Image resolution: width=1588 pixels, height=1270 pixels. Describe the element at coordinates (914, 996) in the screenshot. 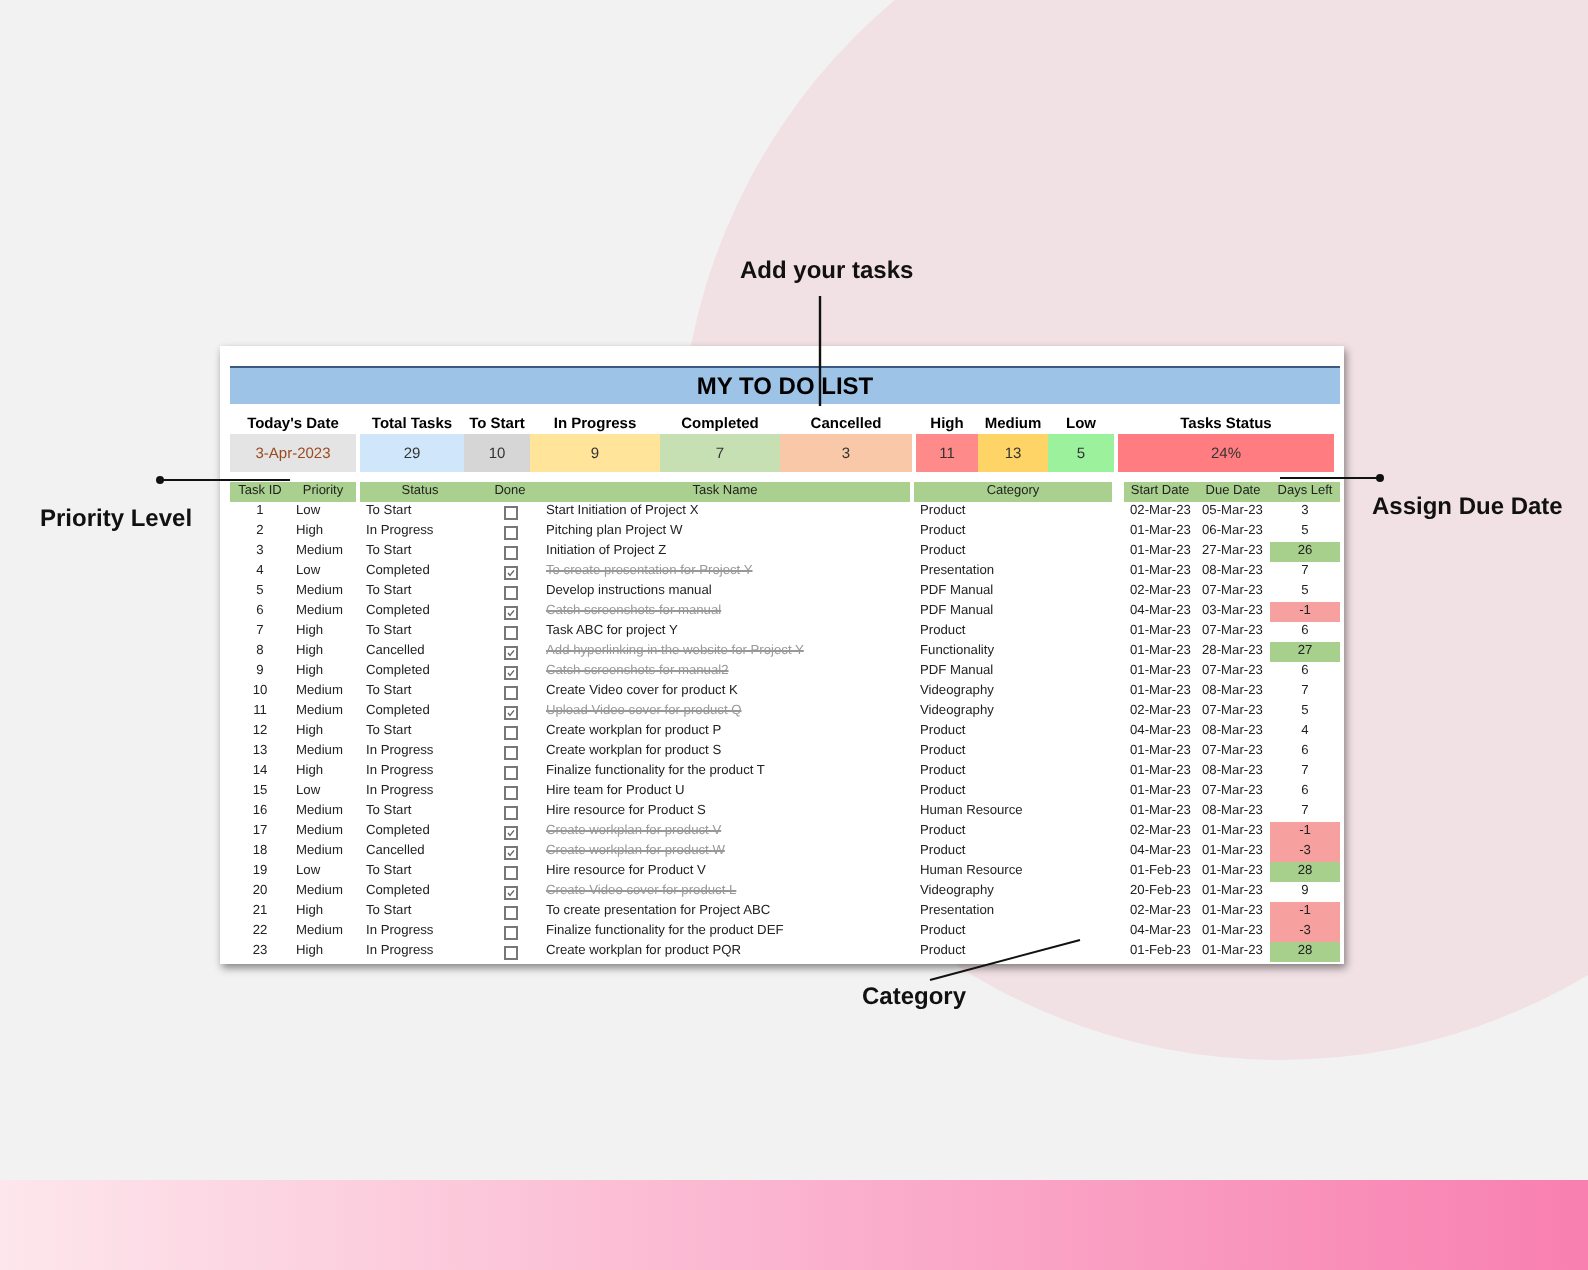

I see `callout-label: Category` at that location.